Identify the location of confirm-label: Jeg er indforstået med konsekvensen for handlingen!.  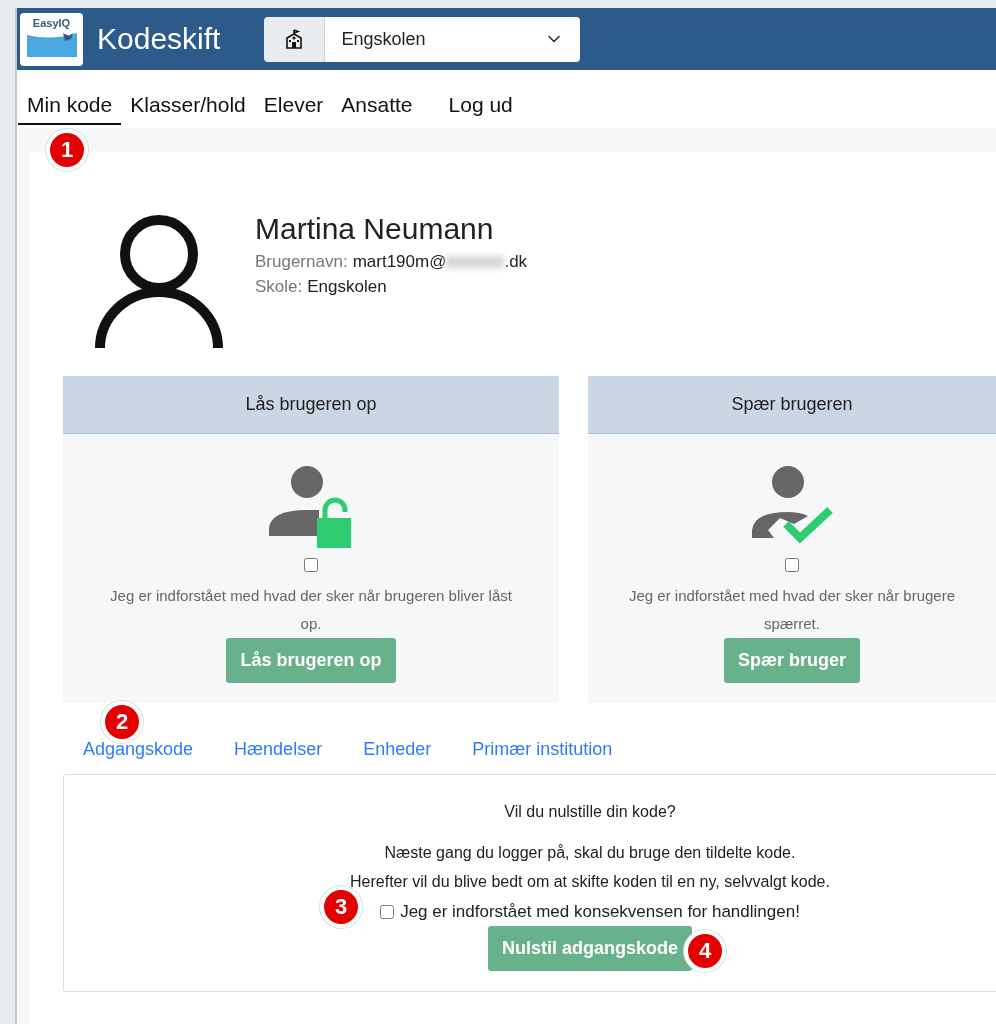
(600, 912).